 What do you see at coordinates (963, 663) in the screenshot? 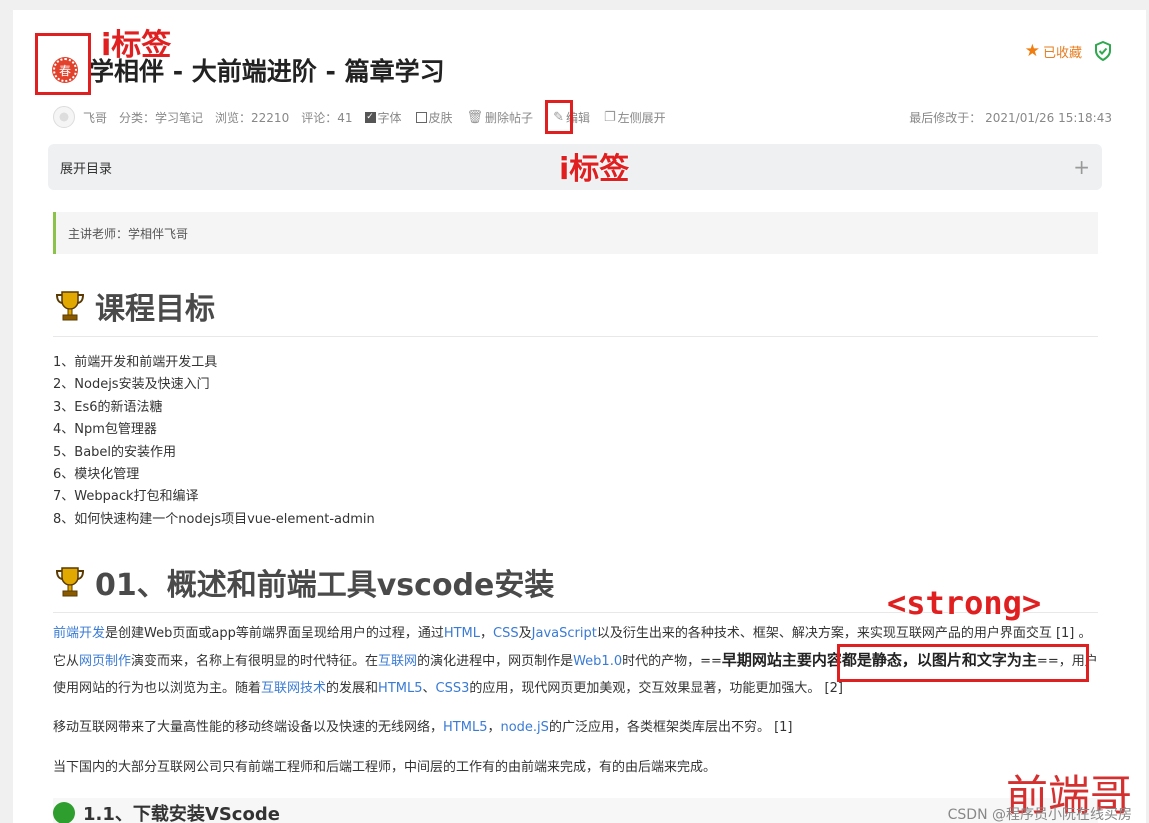
I see `annotation-box-strong` at bounding box center [963, 663].